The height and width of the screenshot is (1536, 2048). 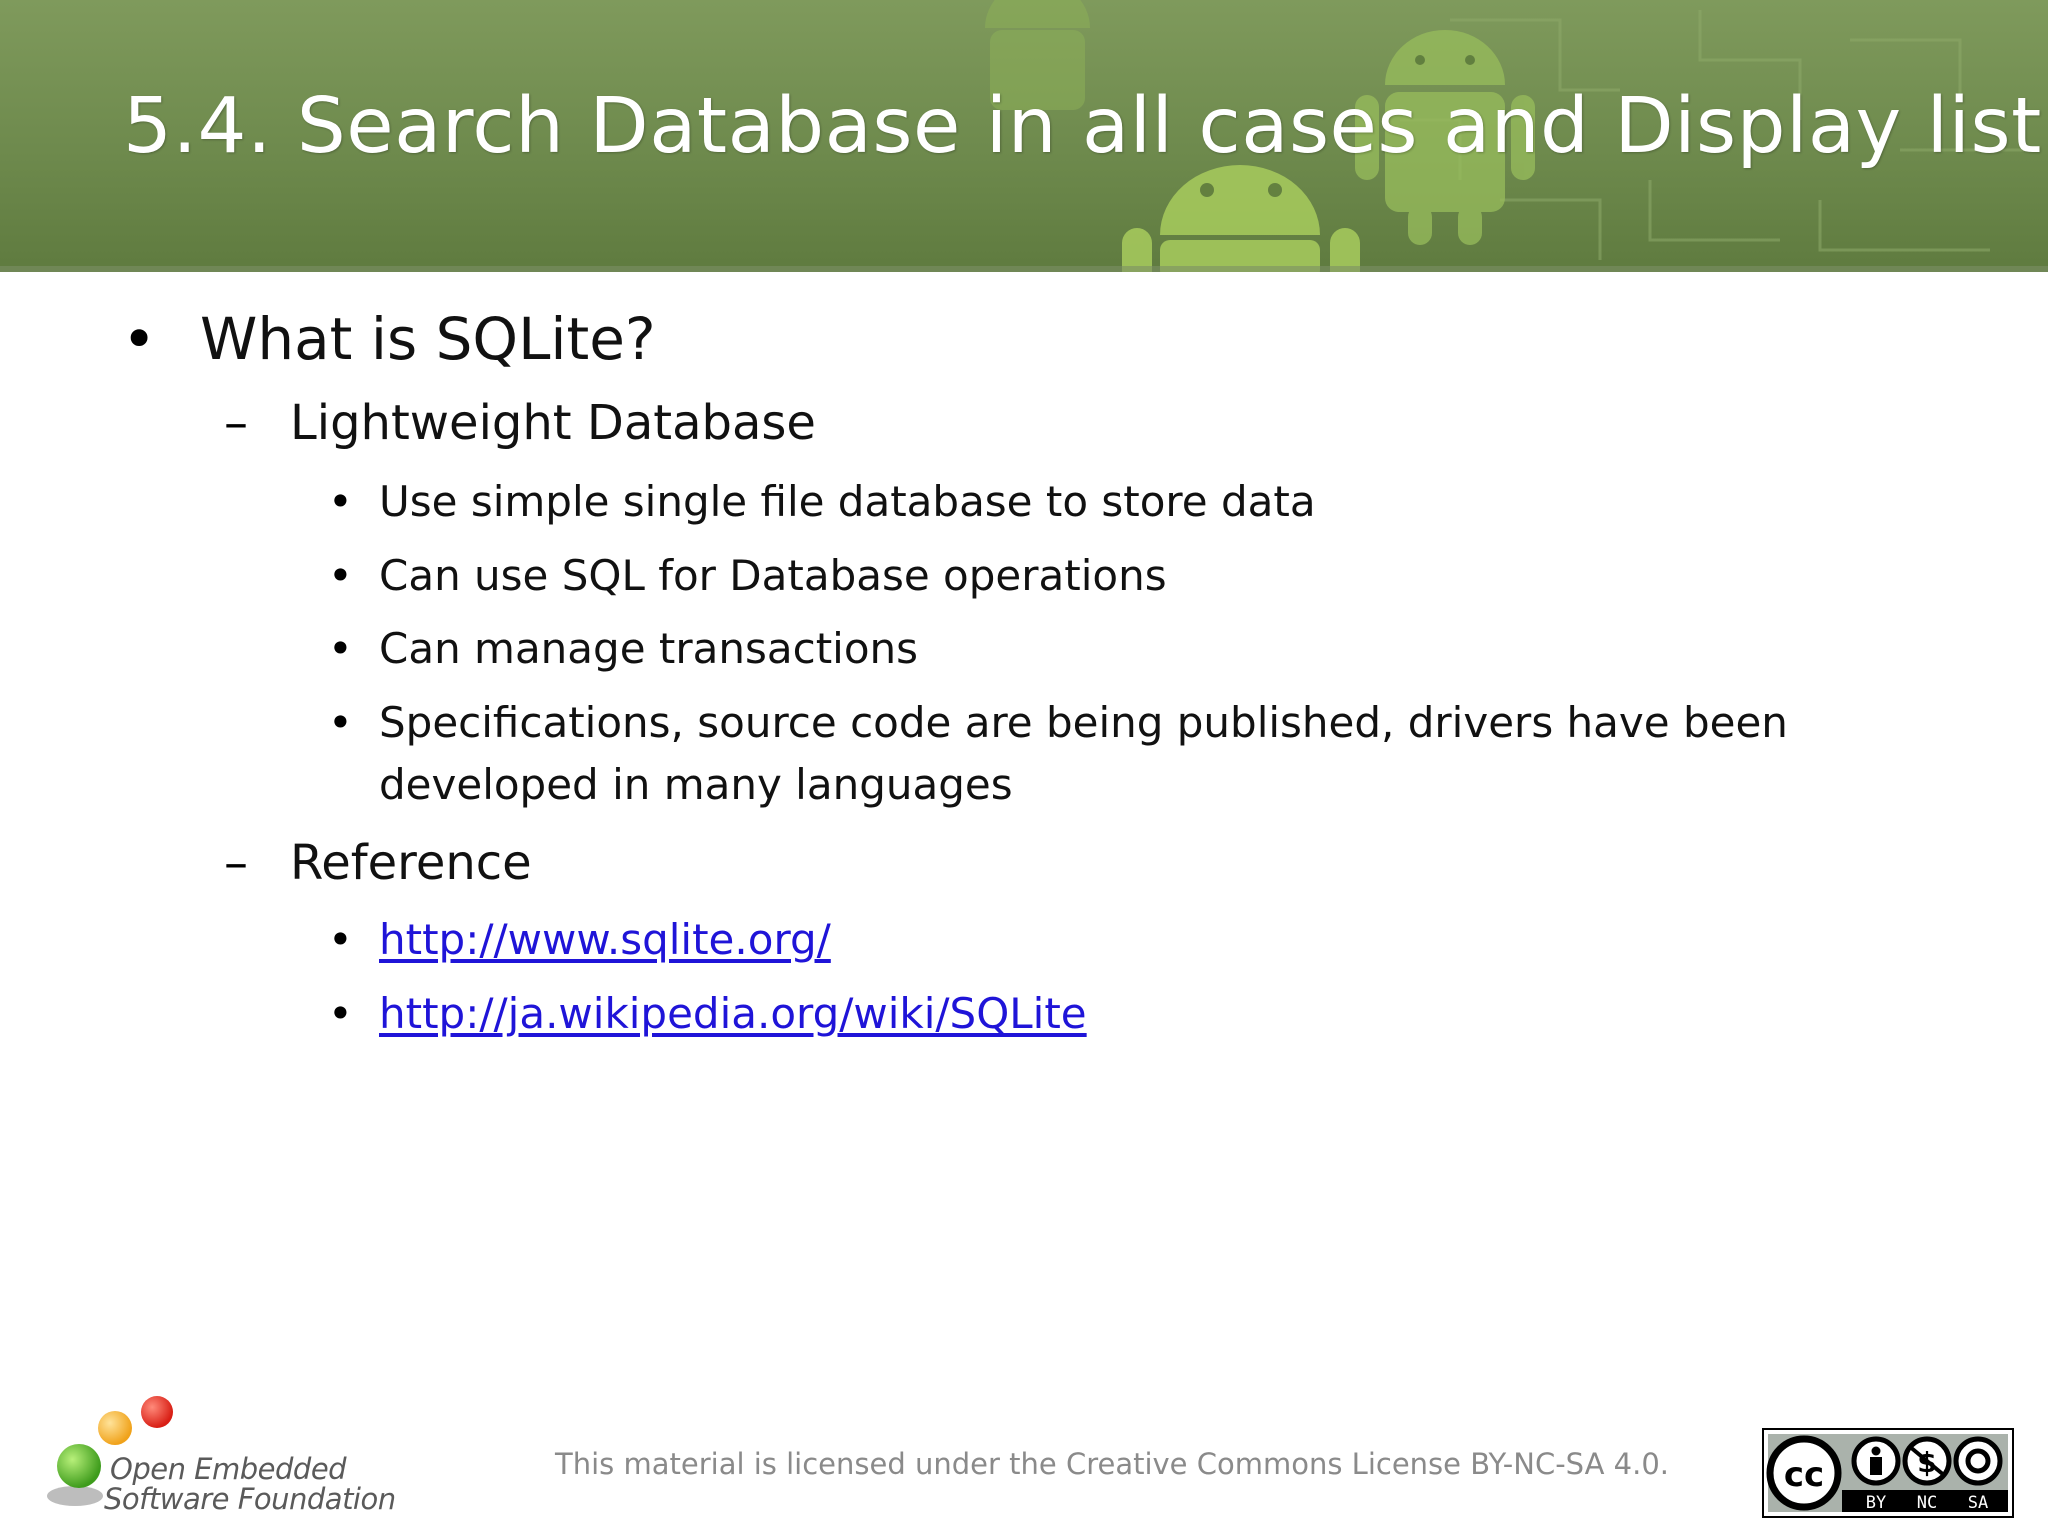 What do you see at coordinates (411, 863) in the screenshot?
I see `section-reference: Reference` at bounding box center [411, 863].